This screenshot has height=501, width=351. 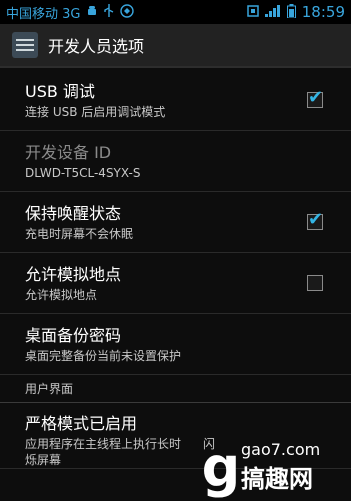 What do you see at coordinates (61, 294) in the screenshot?
I see `item-summary: 允许模拟地点` at bounding box center [61, 294].